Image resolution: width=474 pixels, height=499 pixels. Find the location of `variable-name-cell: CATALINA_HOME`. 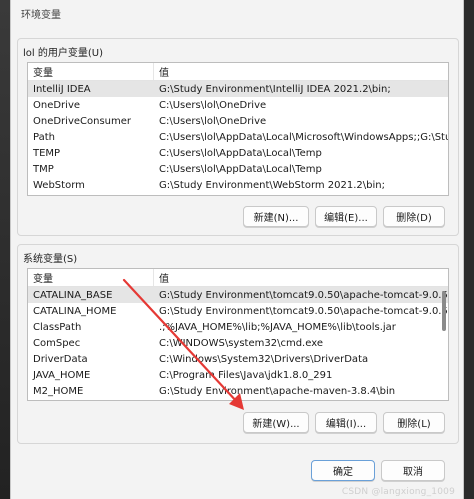

variable-name-cell: CATALINA_HOME is located at coordinates (75, 311).